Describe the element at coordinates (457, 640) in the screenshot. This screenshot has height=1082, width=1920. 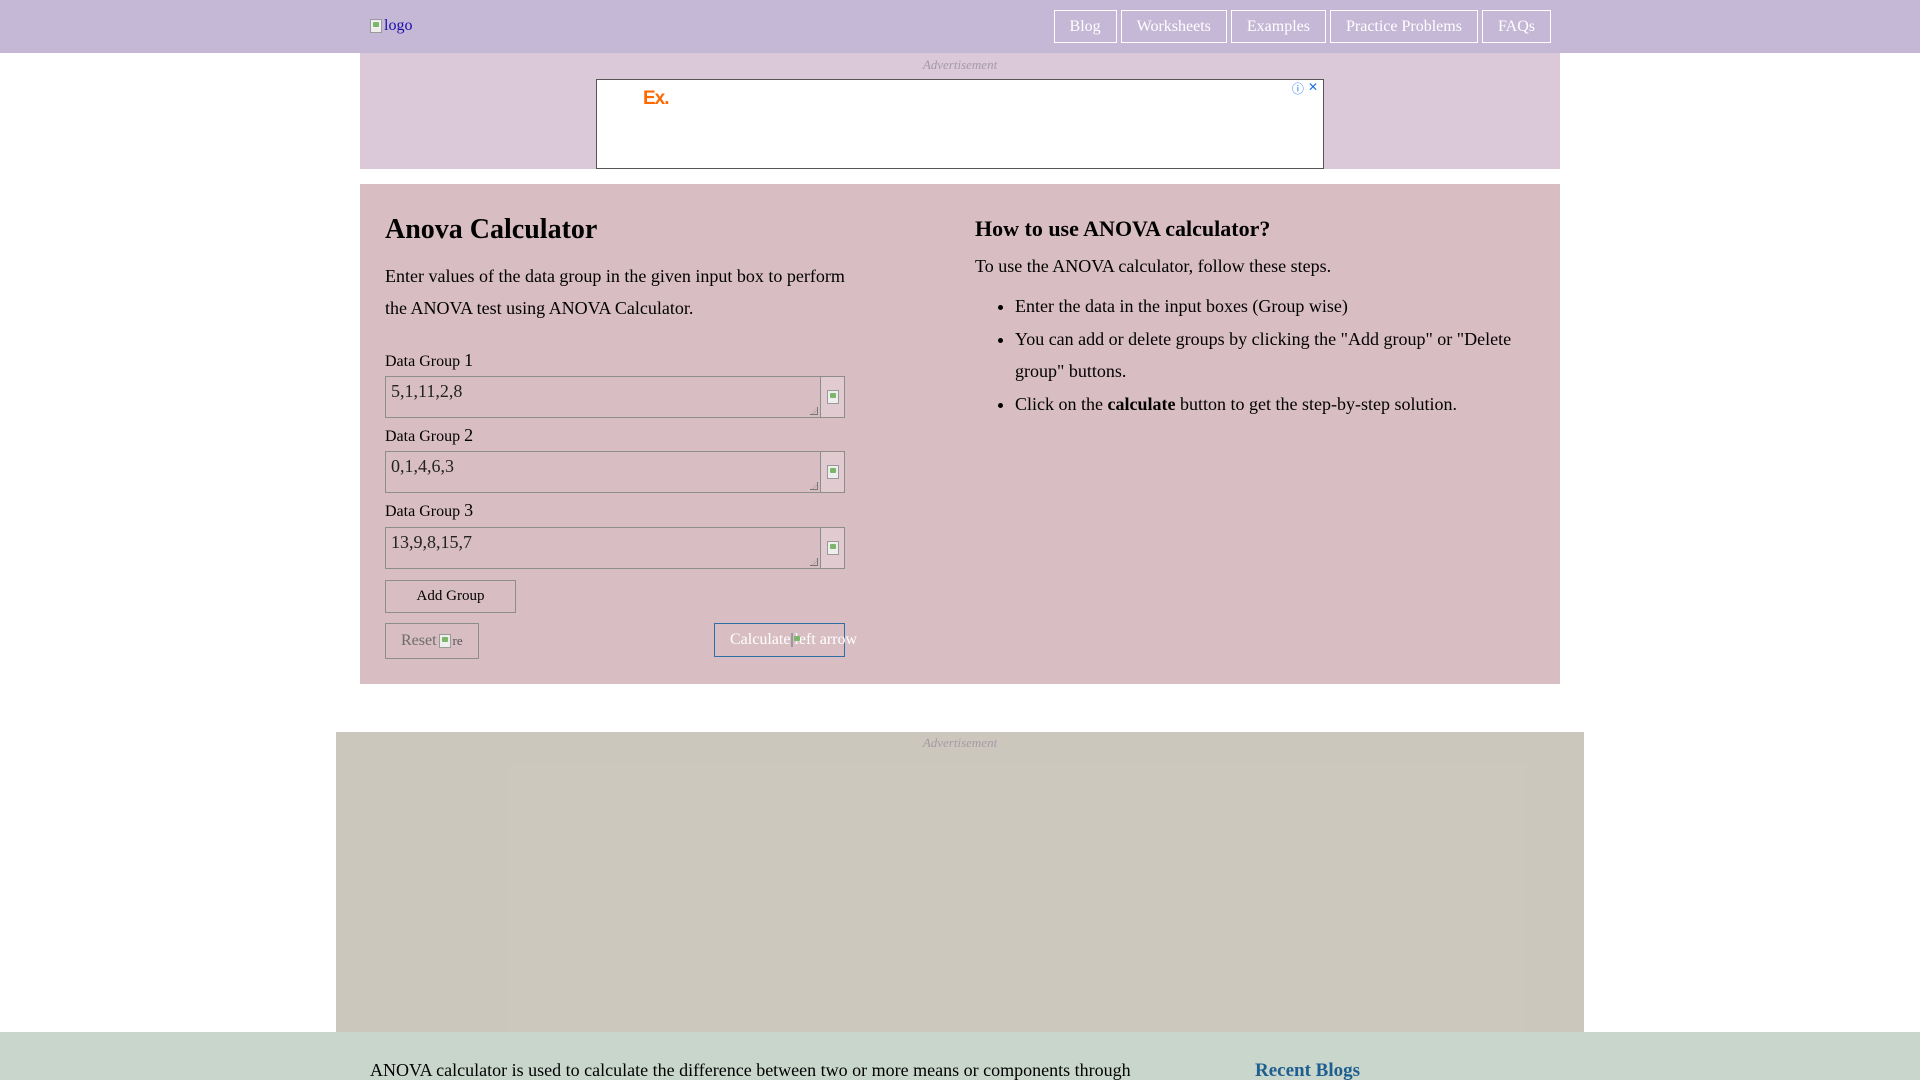
I see `reset-icon-alt: re` at that location.